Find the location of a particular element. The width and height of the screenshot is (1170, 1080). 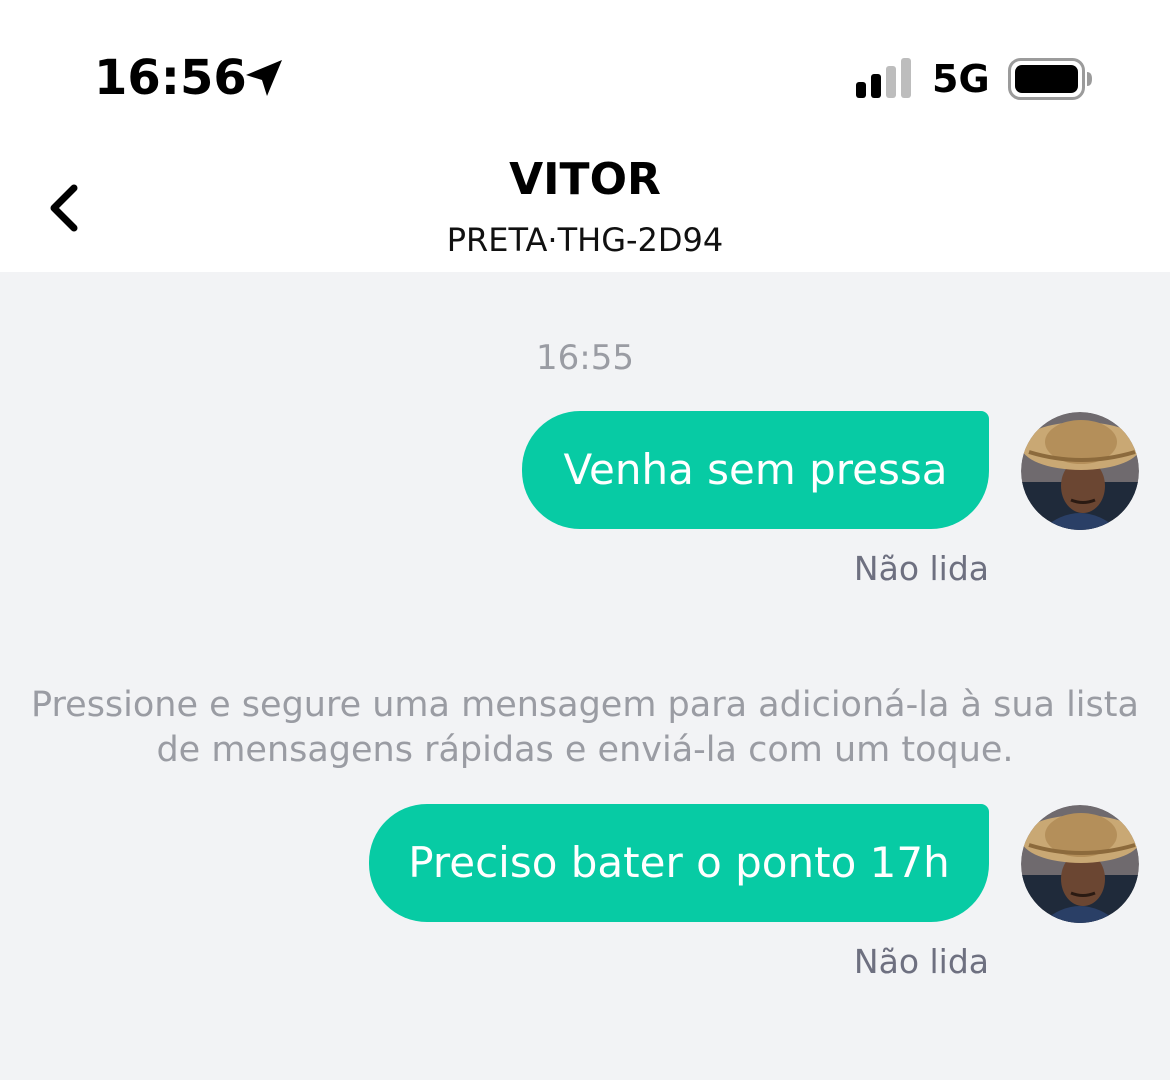

message-timestamp: 16:55 is located at coordinates (585, 358).